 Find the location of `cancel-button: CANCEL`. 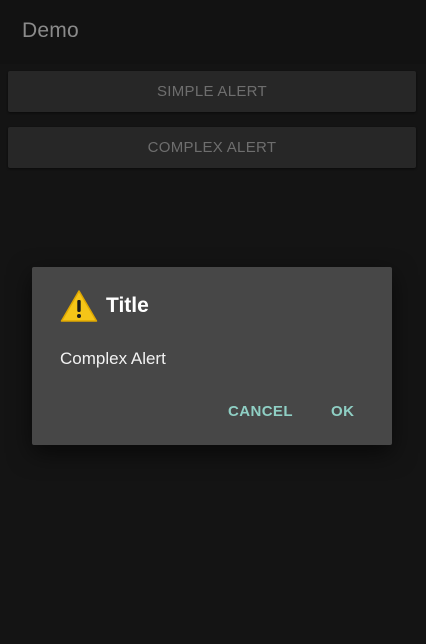

cancel-button: CANCEL is located at coordinates (260, 411).